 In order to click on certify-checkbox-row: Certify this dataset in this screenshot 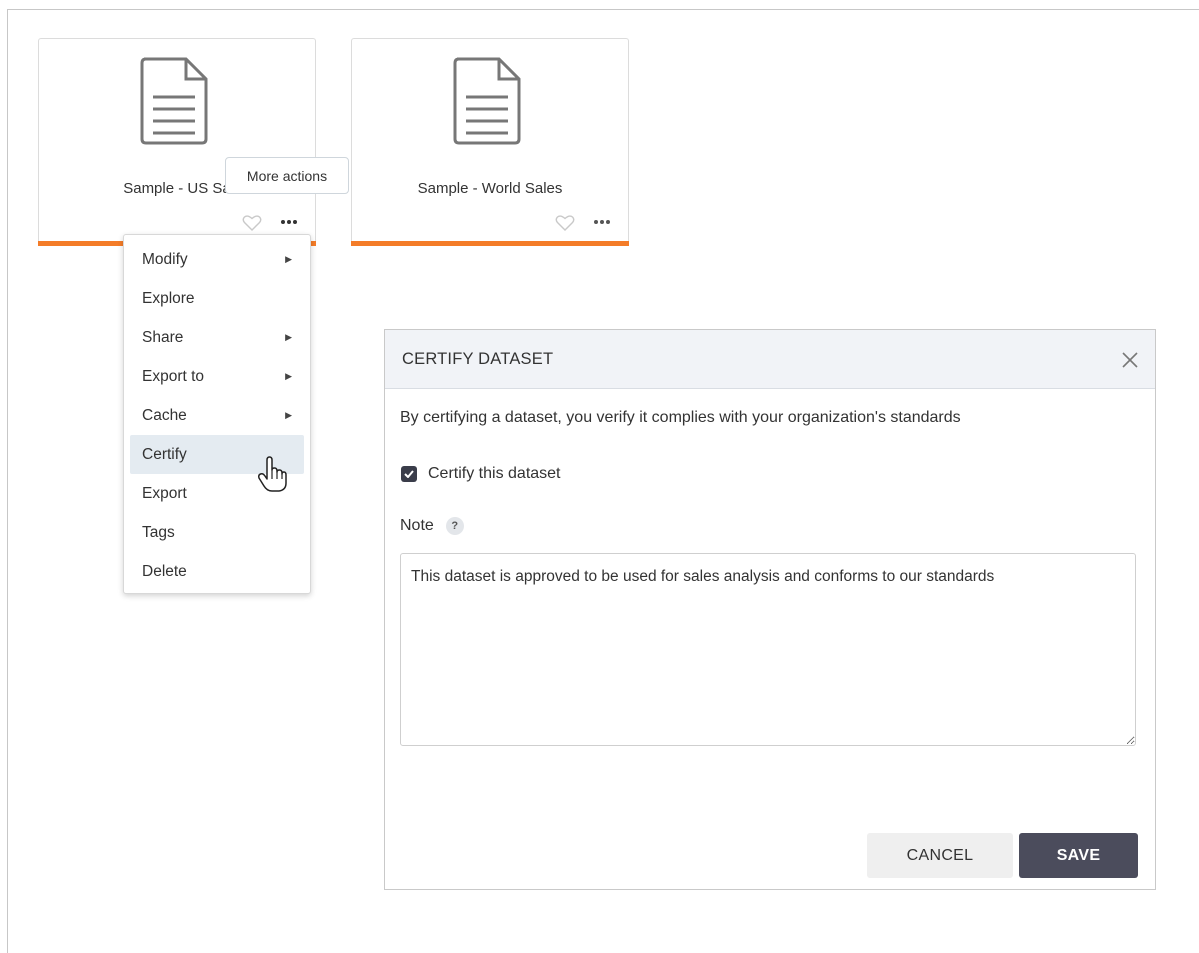, I will do `click(481, 474)`.